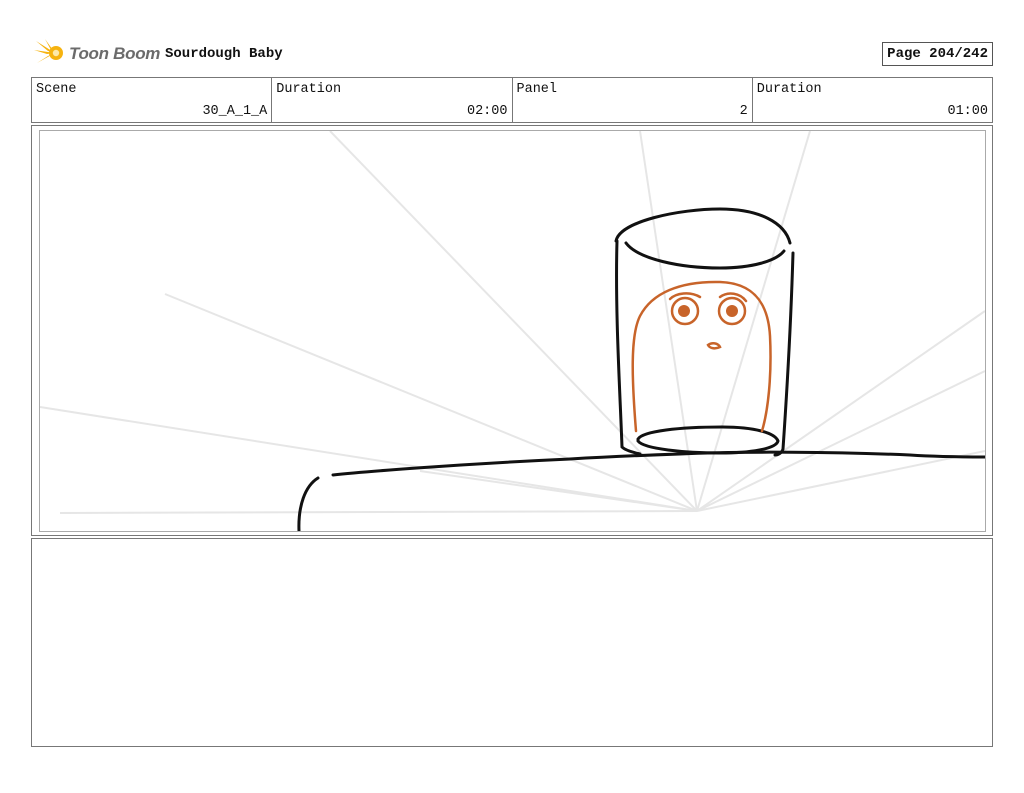 The height and width of the screenshot is (793, 1024). I want to click on scene-duration-value: 02:00, so click(487, 111).